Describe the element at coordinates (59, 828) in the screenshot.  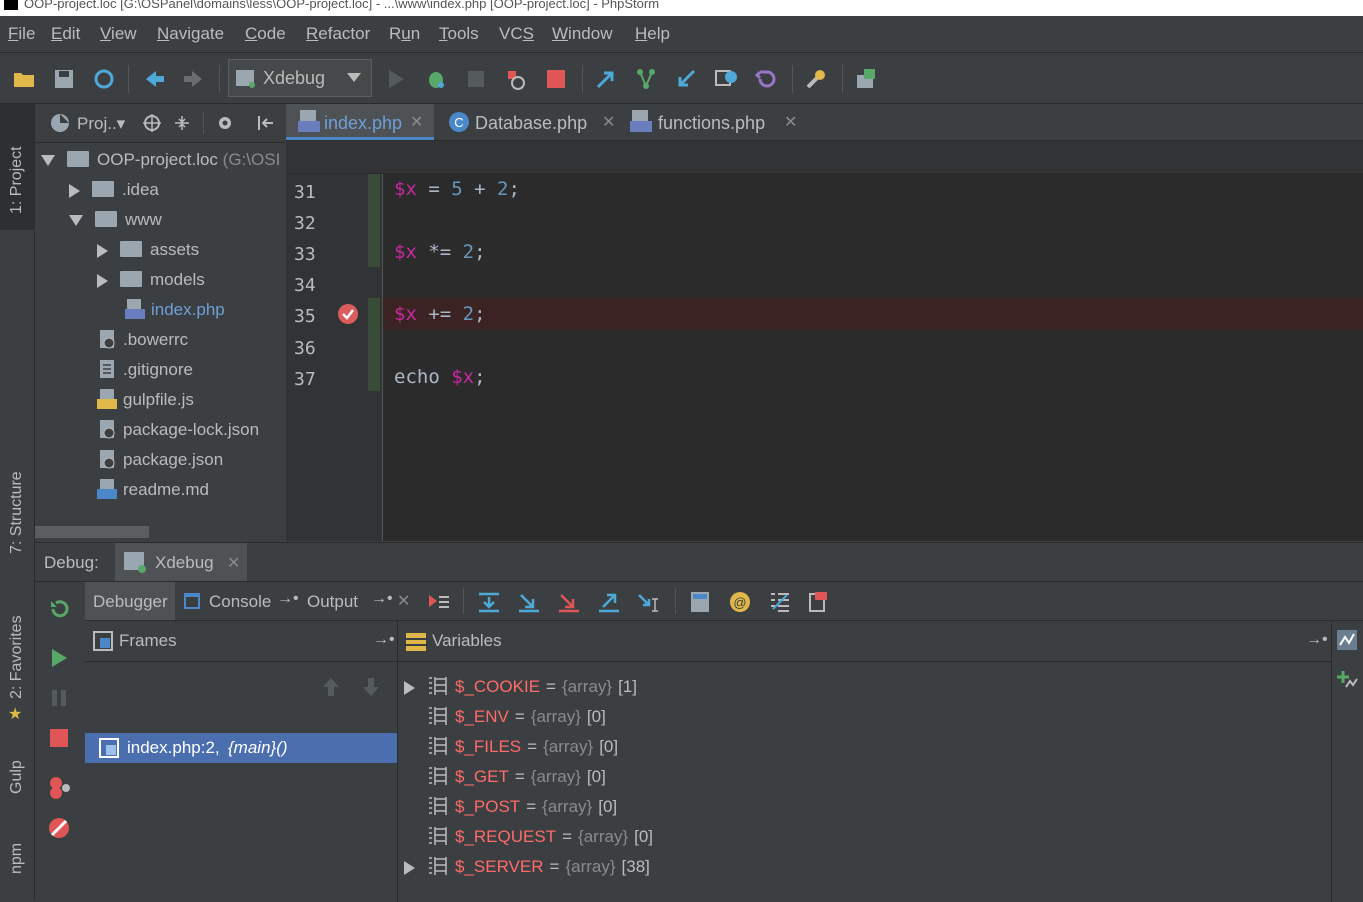
I see `mute-breakpoints-icon` at that location.